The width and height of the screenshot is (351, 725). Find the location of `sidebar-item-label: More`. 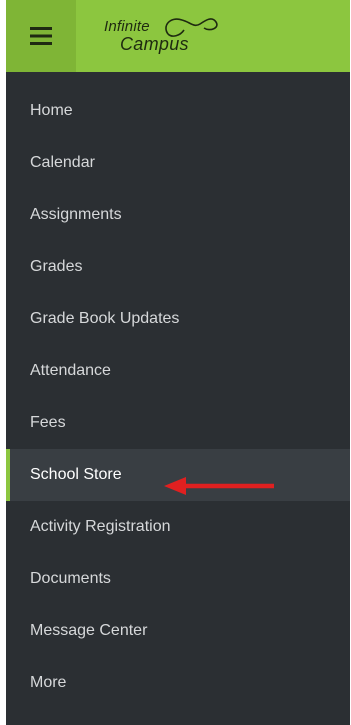

sidebar-item-label: More is located at coordinates (48, 682).